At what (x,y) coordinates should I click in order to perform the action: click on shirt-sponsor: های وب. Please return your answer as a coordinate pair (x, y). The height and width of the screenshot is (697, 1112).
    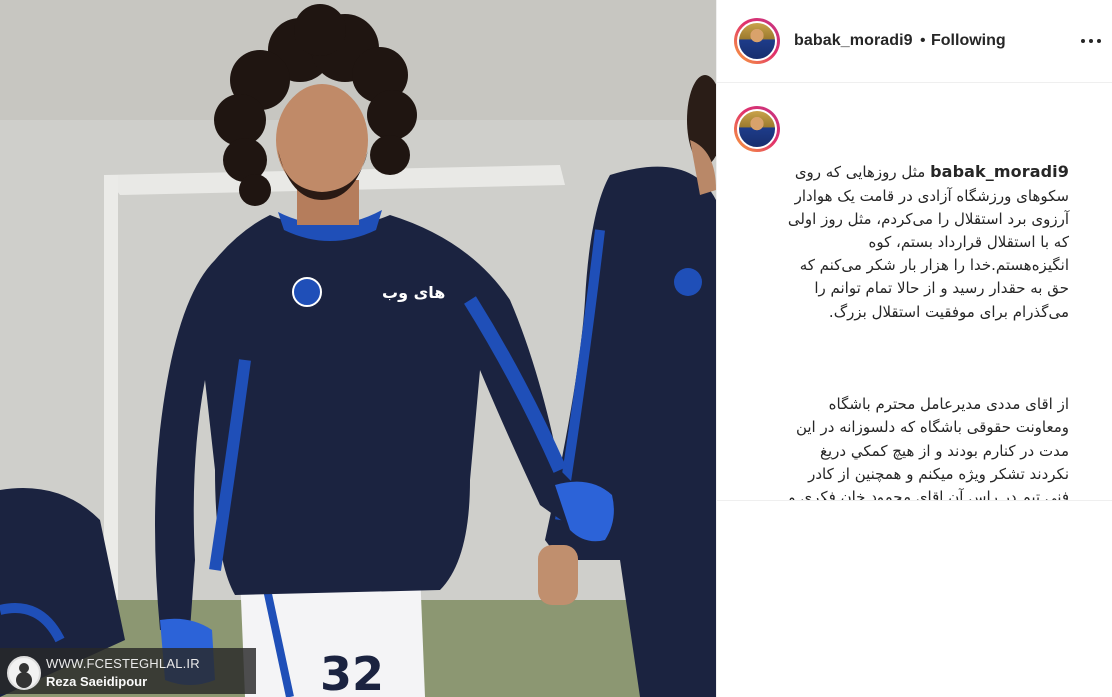
    Looking at the image, I should click on (413, 292).